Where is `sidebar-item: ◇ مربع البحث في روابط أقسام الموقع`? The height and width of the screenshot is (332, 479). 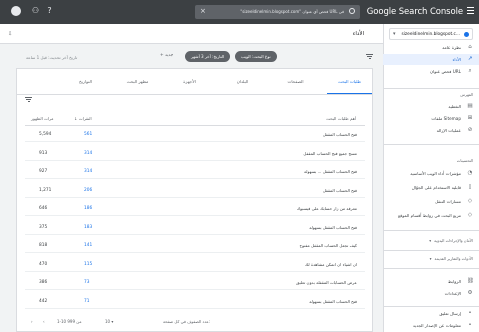
sidebar-item: ◇ مربع البحث في روابط أقسام الموقع is located at coordinates (431, 215).